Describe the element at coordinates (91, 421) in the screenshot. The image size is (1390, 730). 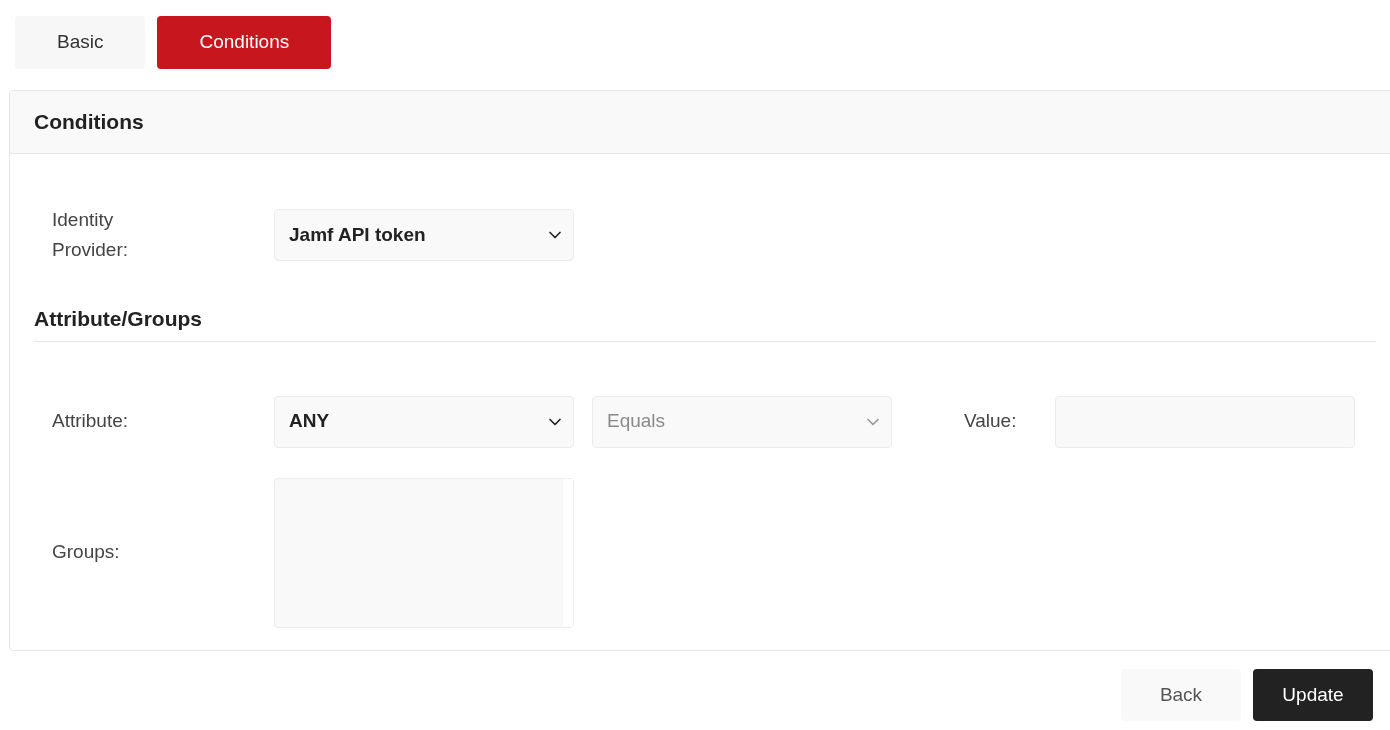
I see `field-label: Attribute:` at that location.